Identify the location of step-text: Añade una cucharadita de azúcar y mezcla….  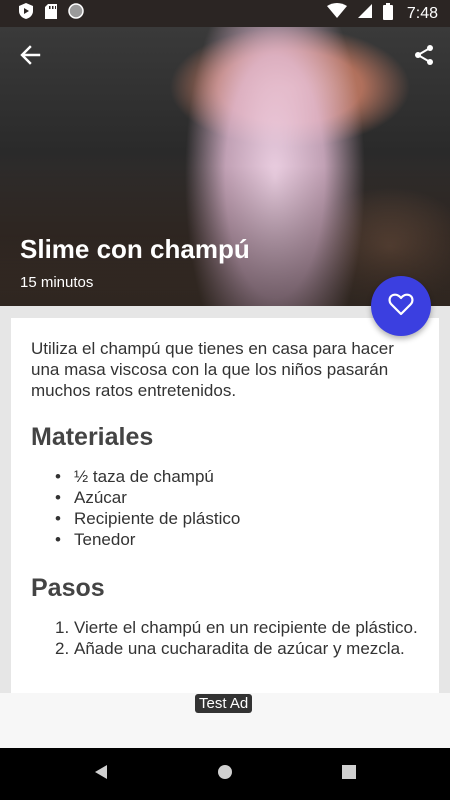
(239, 648).